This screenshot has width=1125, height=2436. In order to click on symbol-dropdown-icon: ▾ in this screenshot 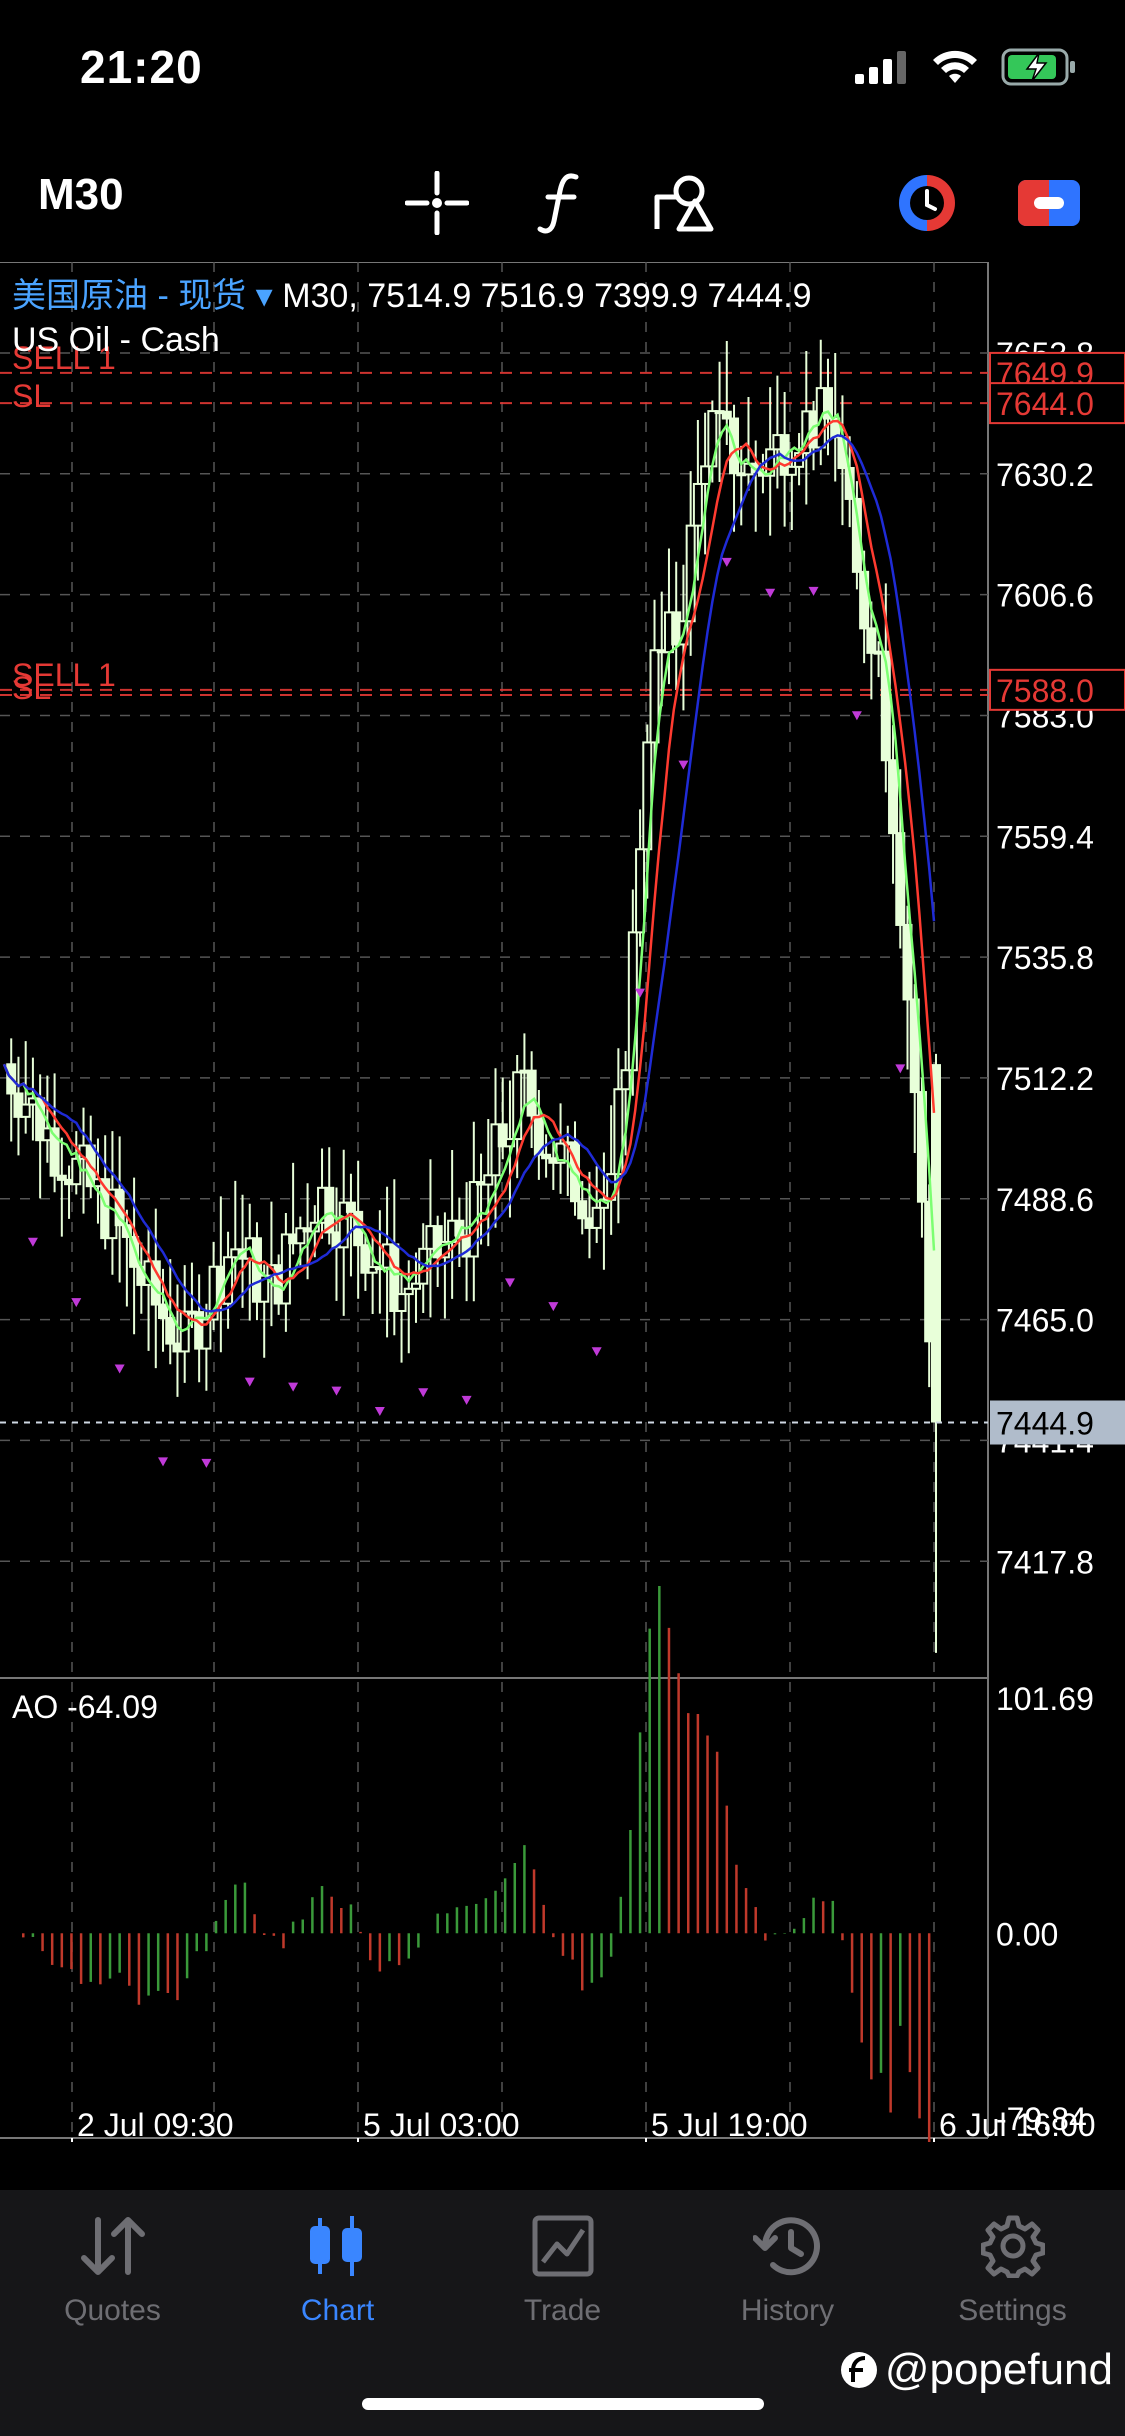, I will do `click(264, 296)`.